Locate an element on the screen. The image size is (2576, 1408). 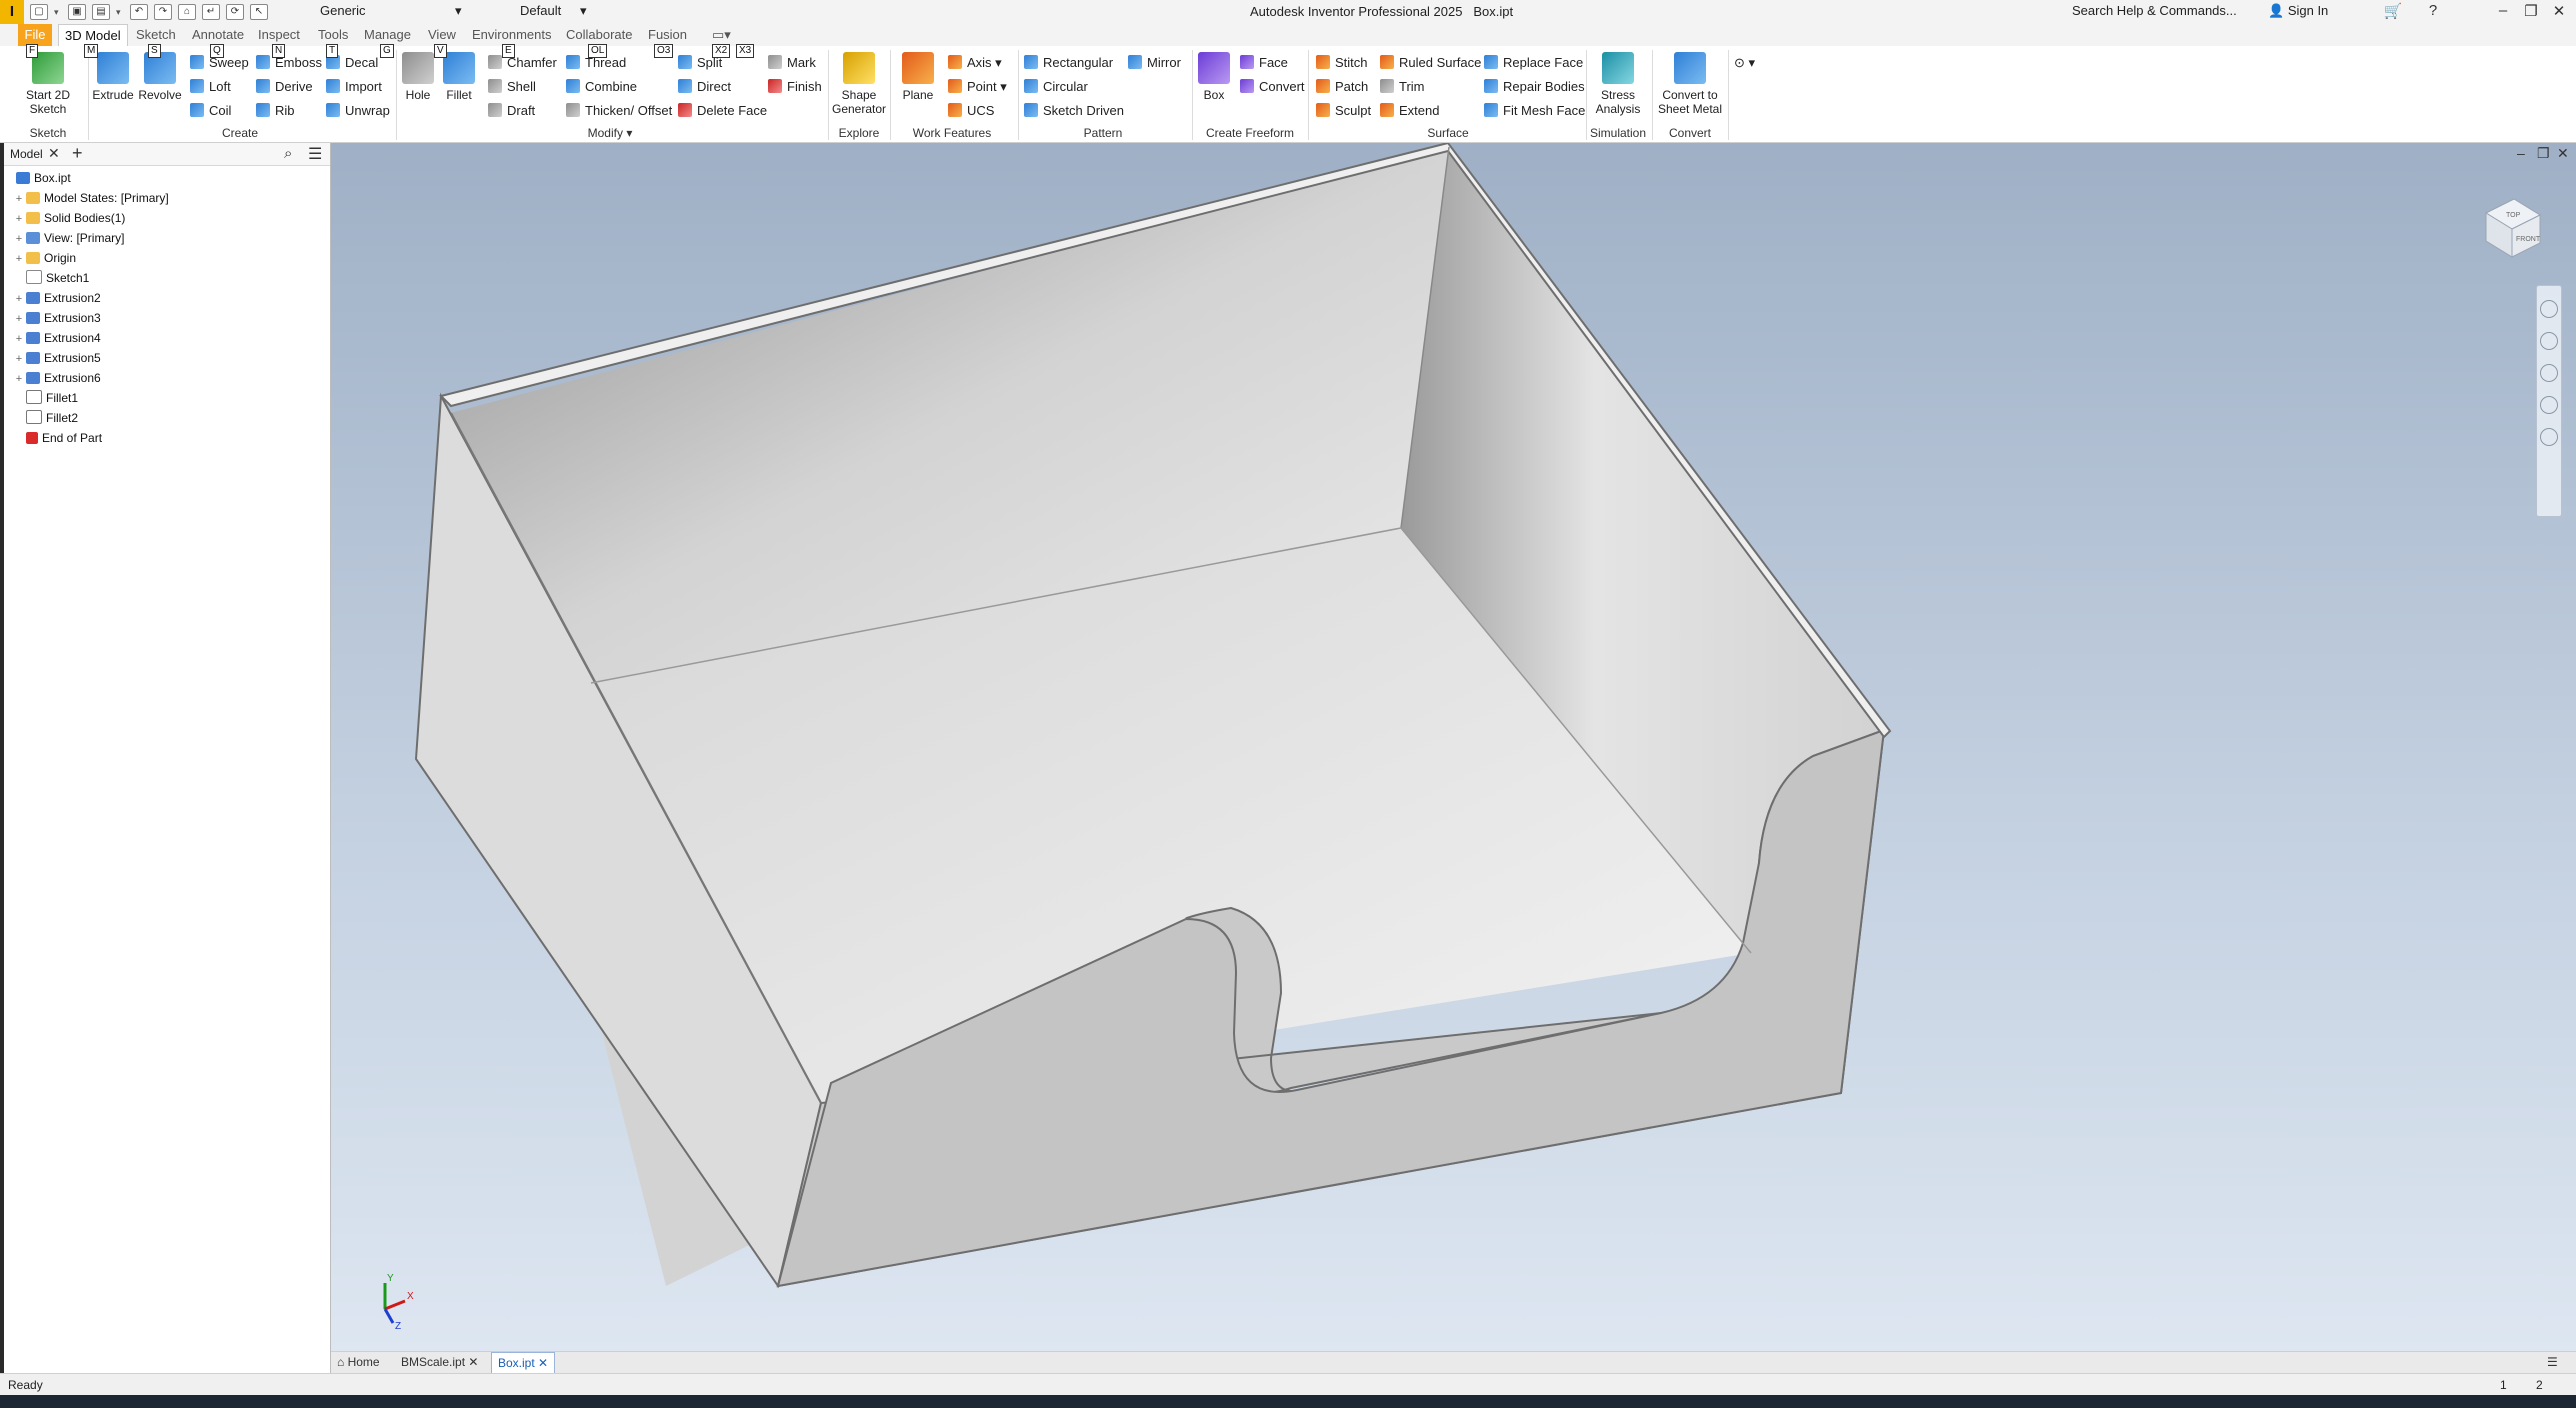
viewcube: TOP FRONT is located at coordinates (2511, 226).